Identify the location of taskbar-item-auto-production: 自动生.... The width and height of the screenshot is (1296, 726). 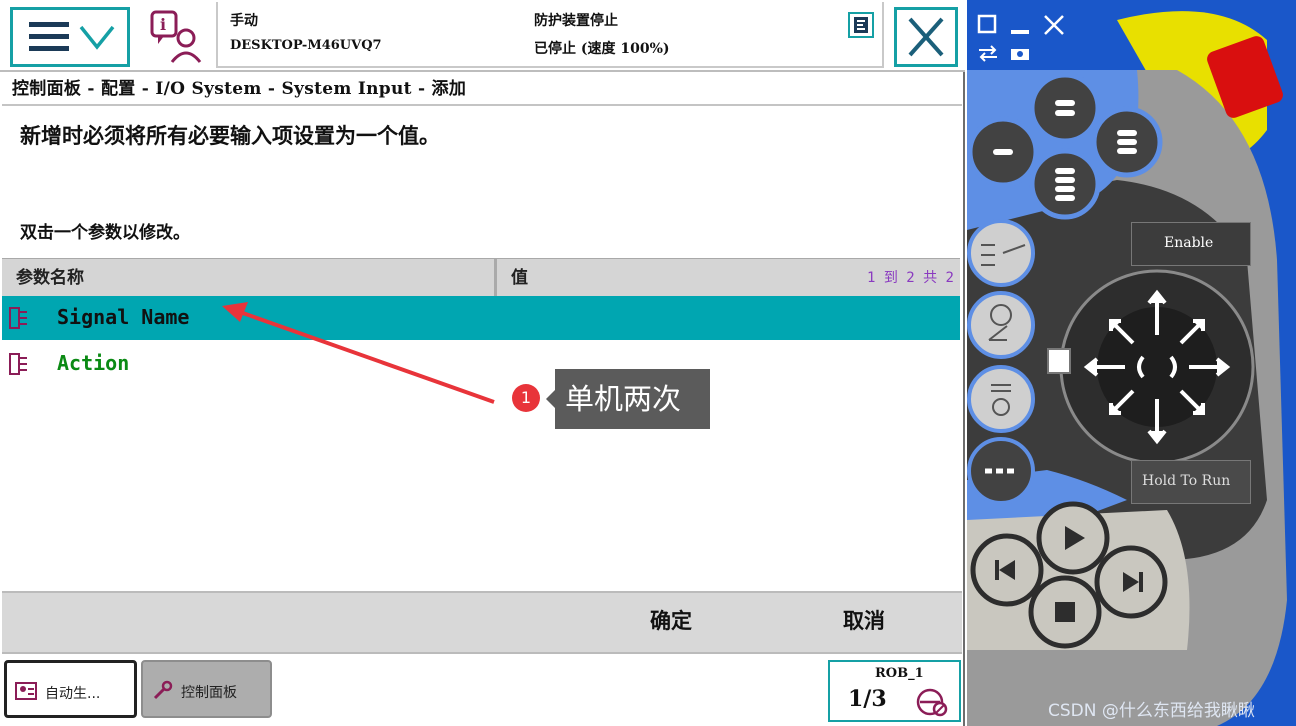
(70, 689).